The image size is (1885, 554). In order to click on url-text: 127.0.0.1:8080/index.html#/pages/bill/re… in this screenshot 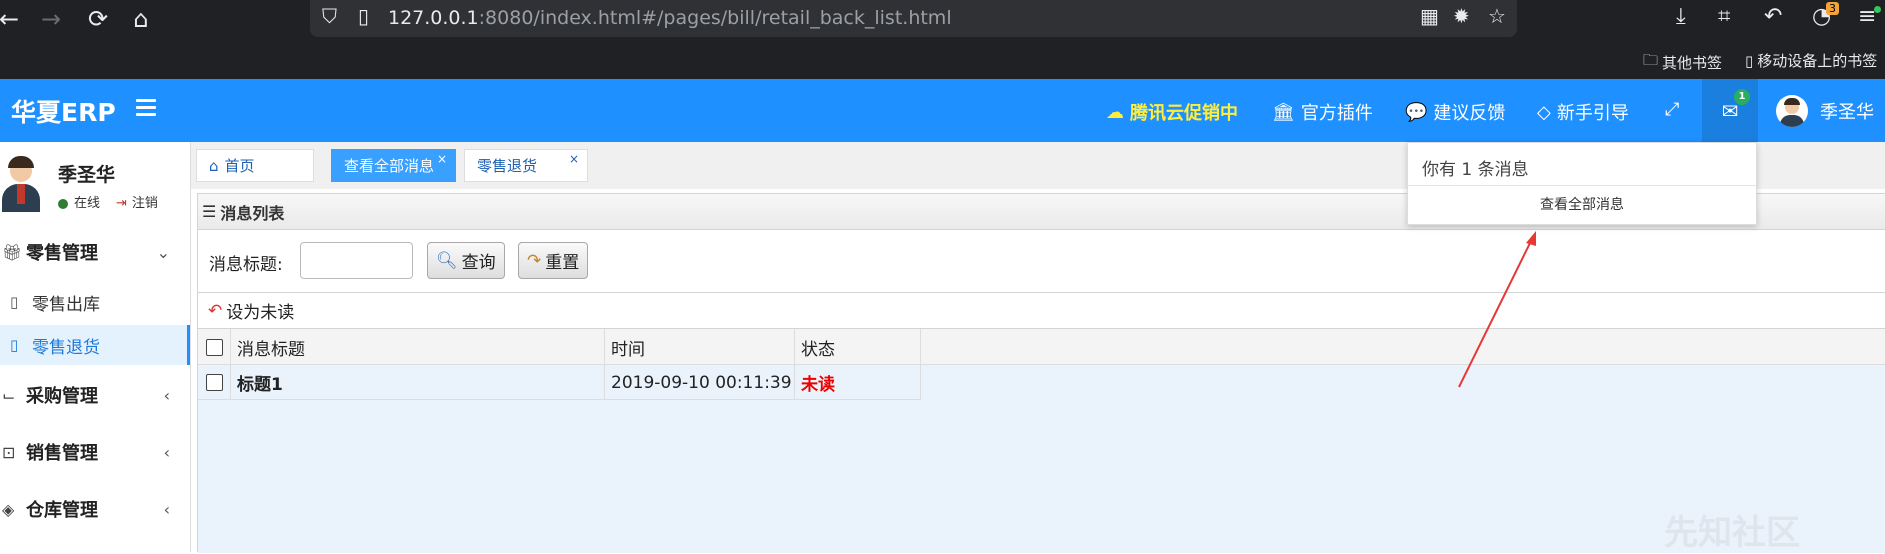, I will do `click(670, 18)`.